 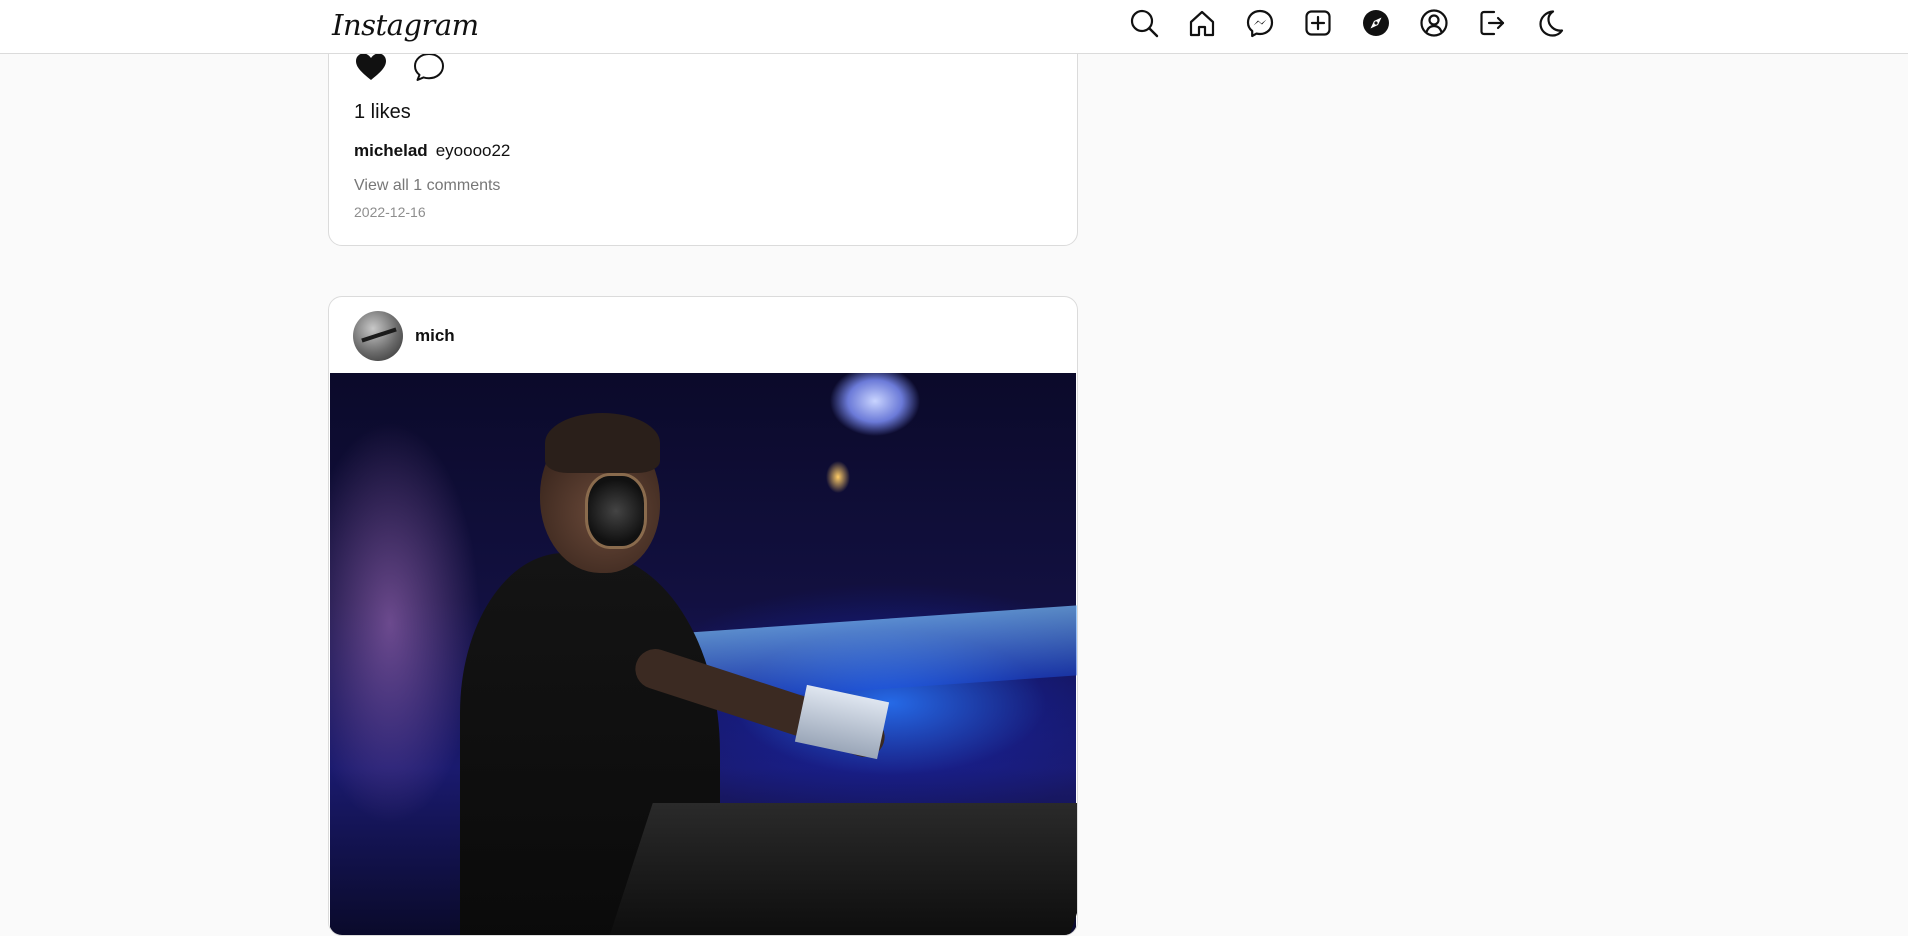 I want to click on comment-icon, so click(x=429, y=69).